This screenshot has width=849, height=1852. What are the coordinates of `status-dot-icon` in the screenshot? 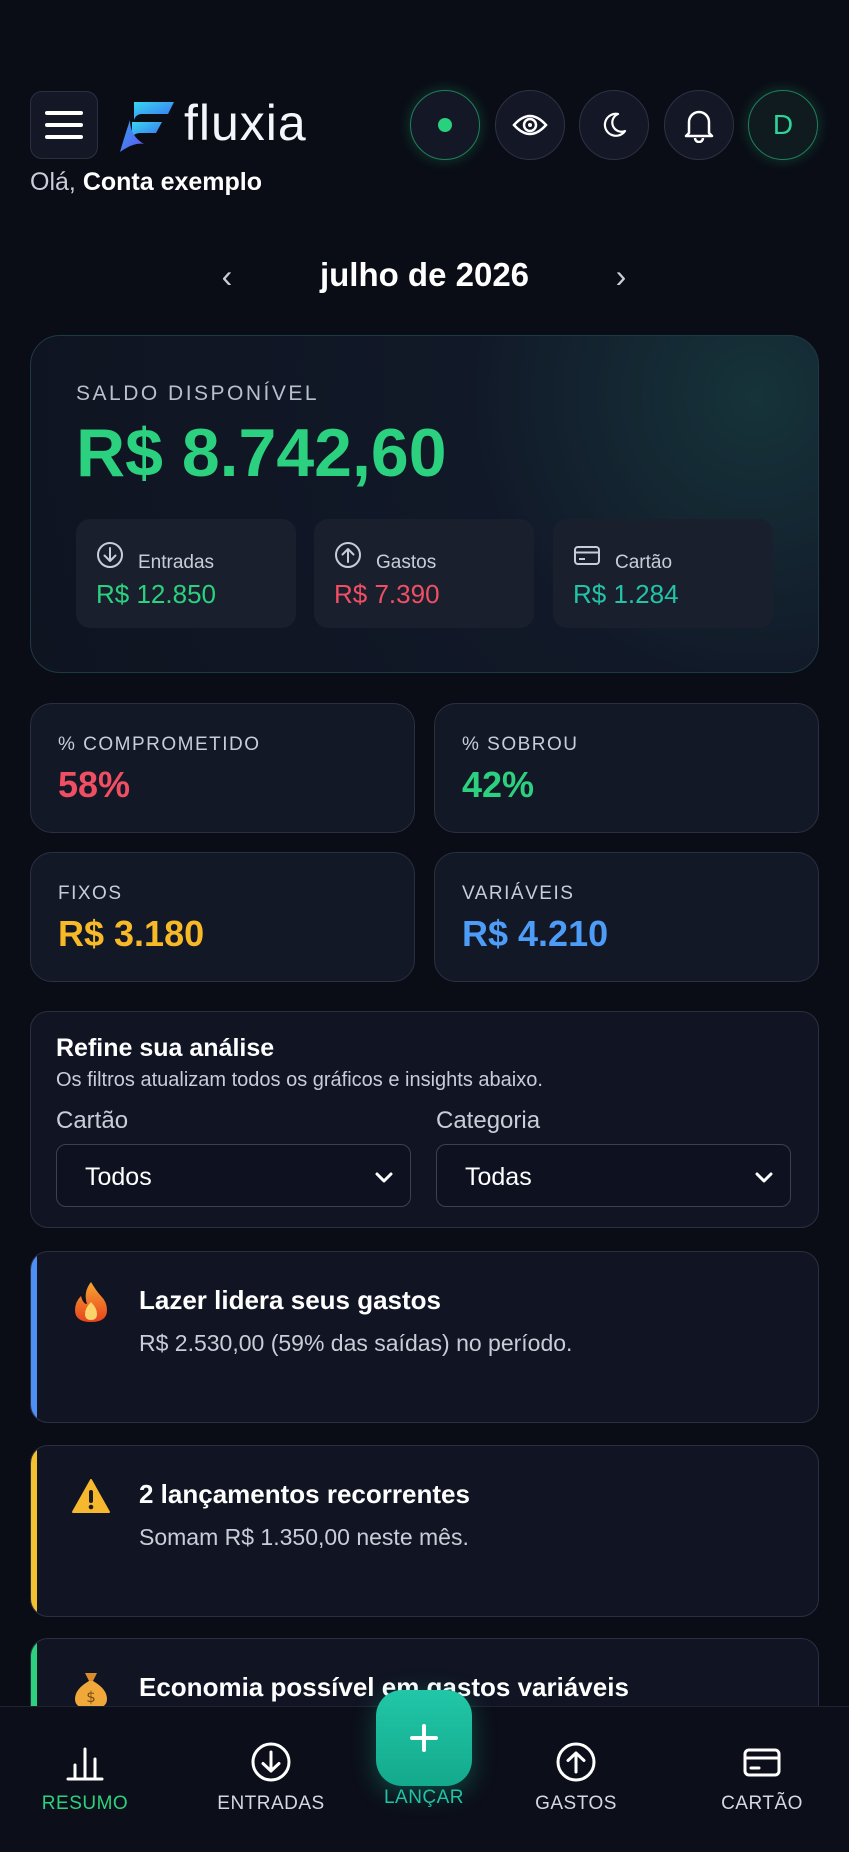 It's located at (445, 125).